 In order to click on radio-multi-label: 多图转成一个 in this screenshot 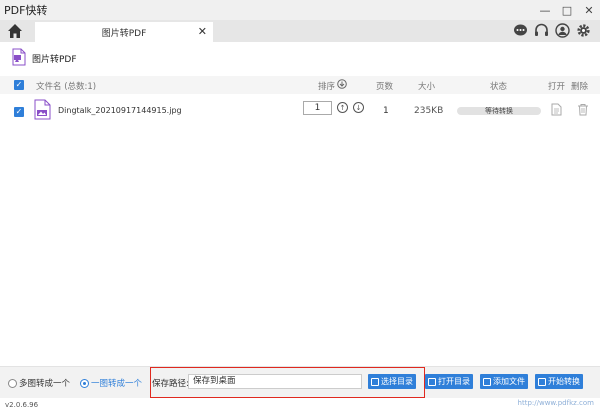, I will do `click(44, 383)`.